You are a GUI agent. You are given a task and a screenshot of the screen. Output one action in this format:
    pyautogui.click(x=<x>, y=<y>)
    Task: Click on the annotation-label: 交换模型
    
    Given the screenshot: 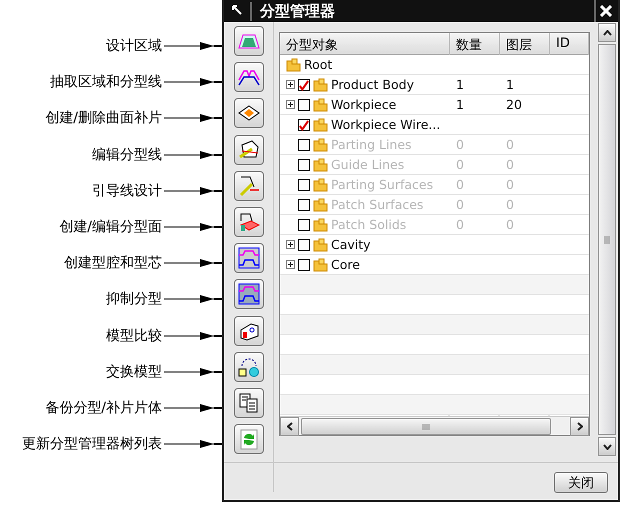 What is the action you would take?
    pyautogui.click(x=134, y=371)
    